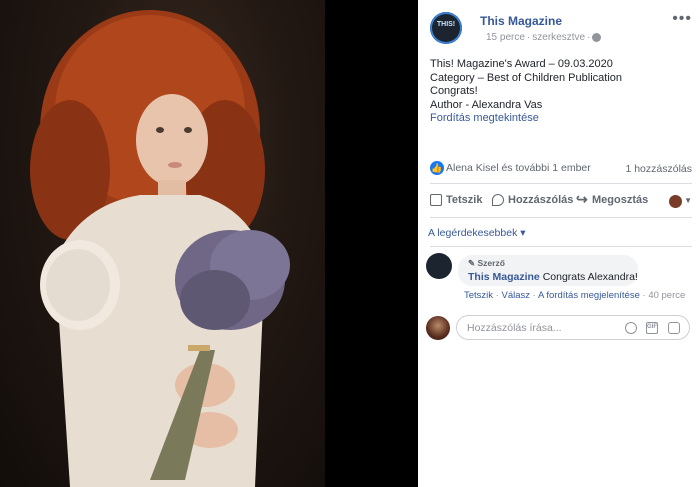 The height and width of the screenshot is (487, 700). I want to click on thumbs-up-icon, so click(436, 200).